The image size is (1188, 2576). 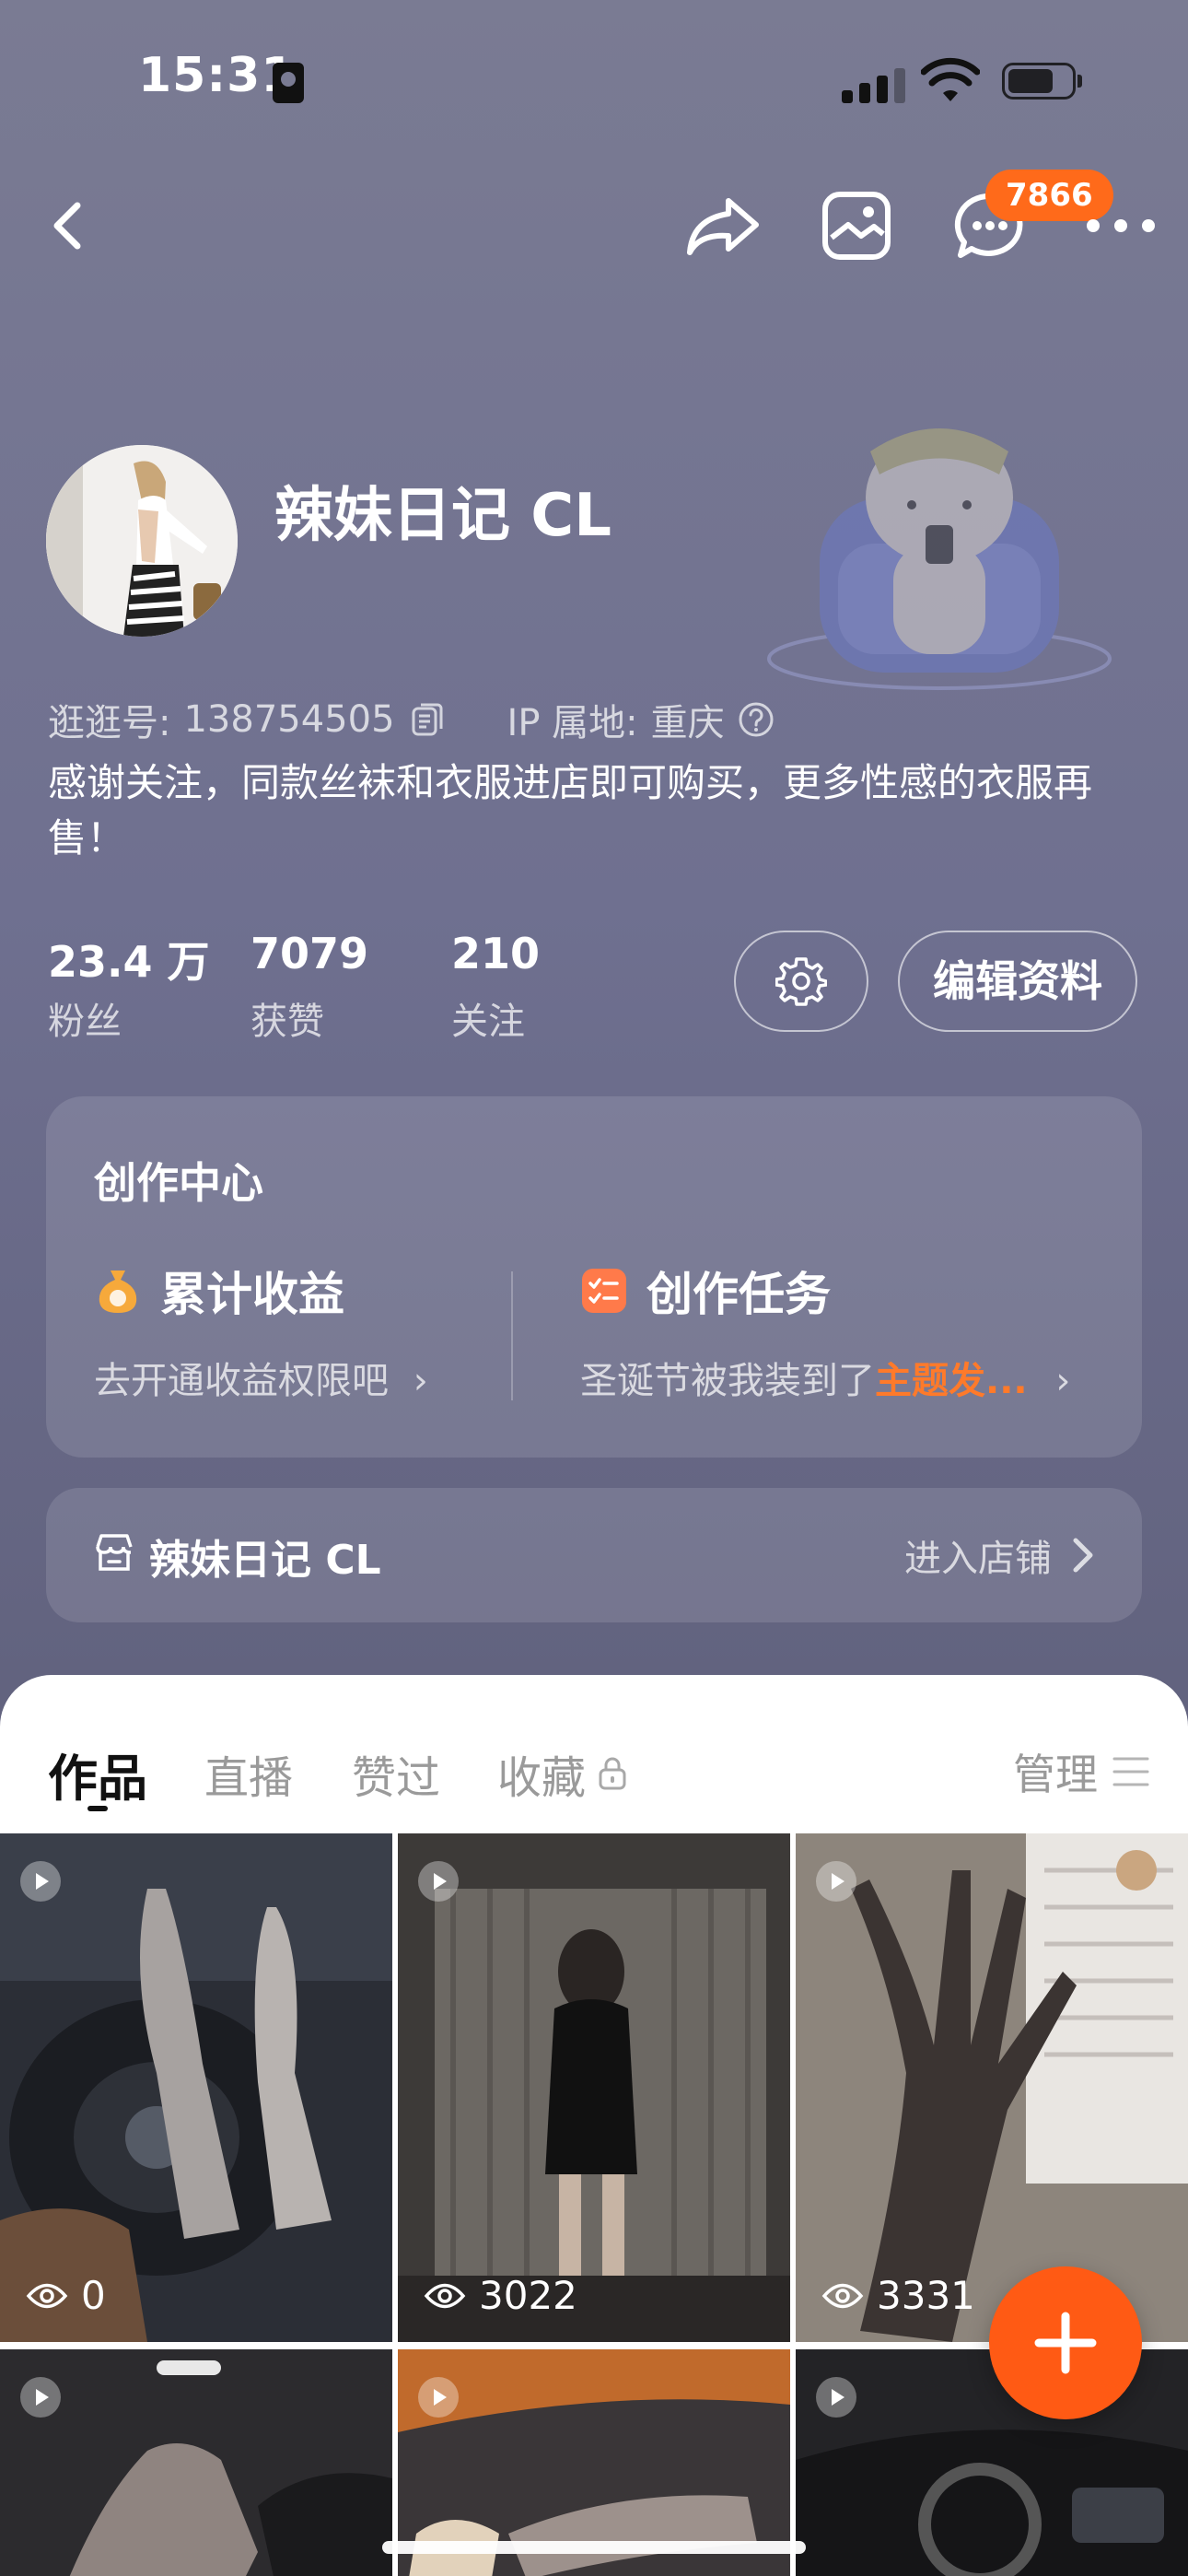 I want to click on account-label: 逛逛号:, so click(x=109, y=723).